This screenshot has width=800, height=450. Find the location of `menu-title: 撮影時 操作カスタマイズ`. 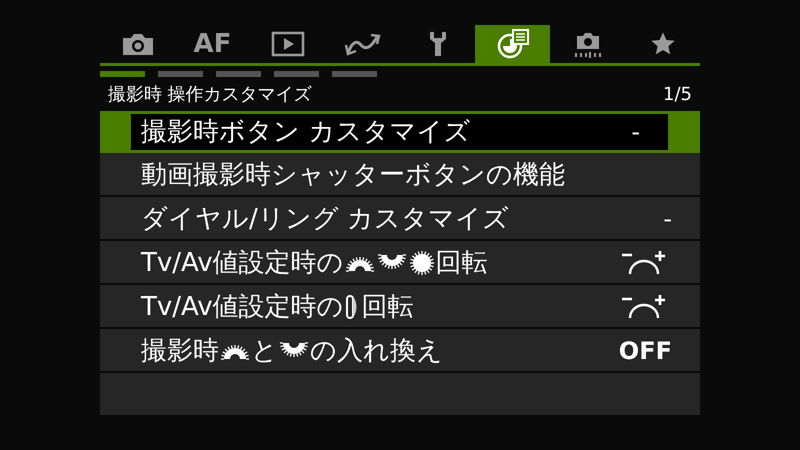

menu-title: 撮影時 操作カスタマイズ is located at coordinates (210, 94).